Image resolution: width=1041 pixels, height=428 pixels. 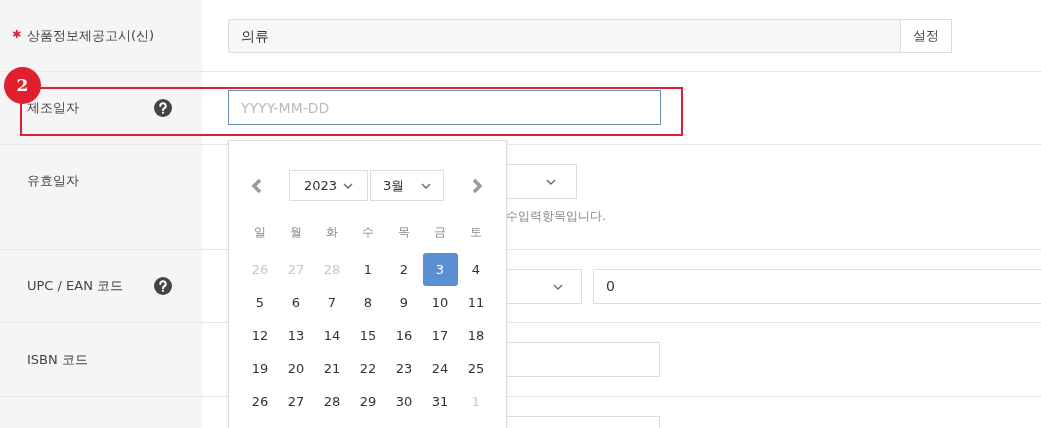 What do you see at coordinates (91, 35) in the screenshot?
I see `field-label: 상품정보제공고시(신)` at bounding box center [91, 35].